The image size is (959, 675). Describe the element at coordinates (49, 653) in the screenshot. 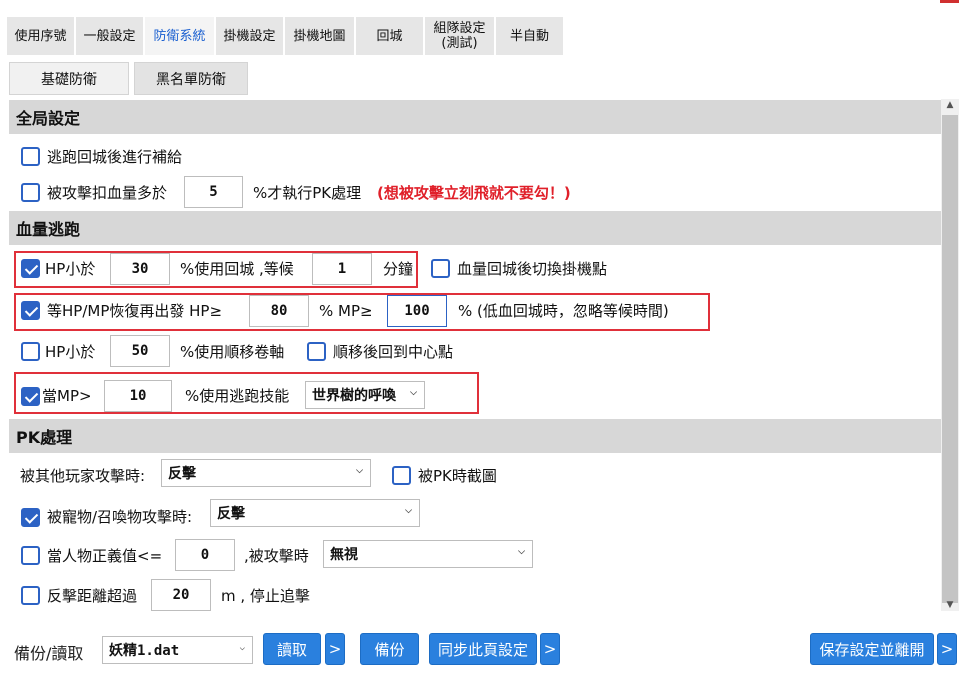

I see `backup-label: 備份/讀取` at that location.